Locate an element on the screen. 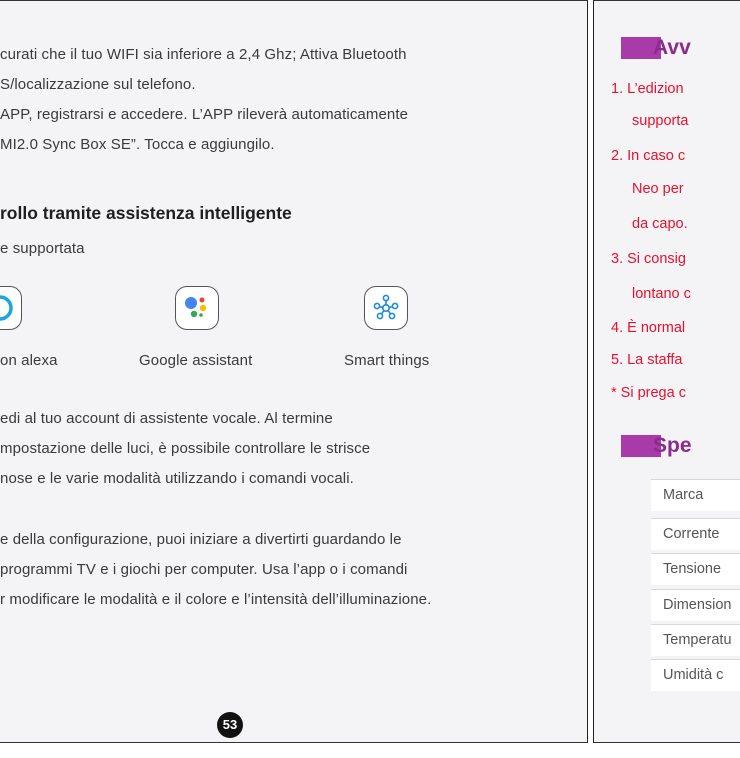 This screenshot has height=758, width=740. google-assistant-label: Google assistant is located at coordinates (196, 360).